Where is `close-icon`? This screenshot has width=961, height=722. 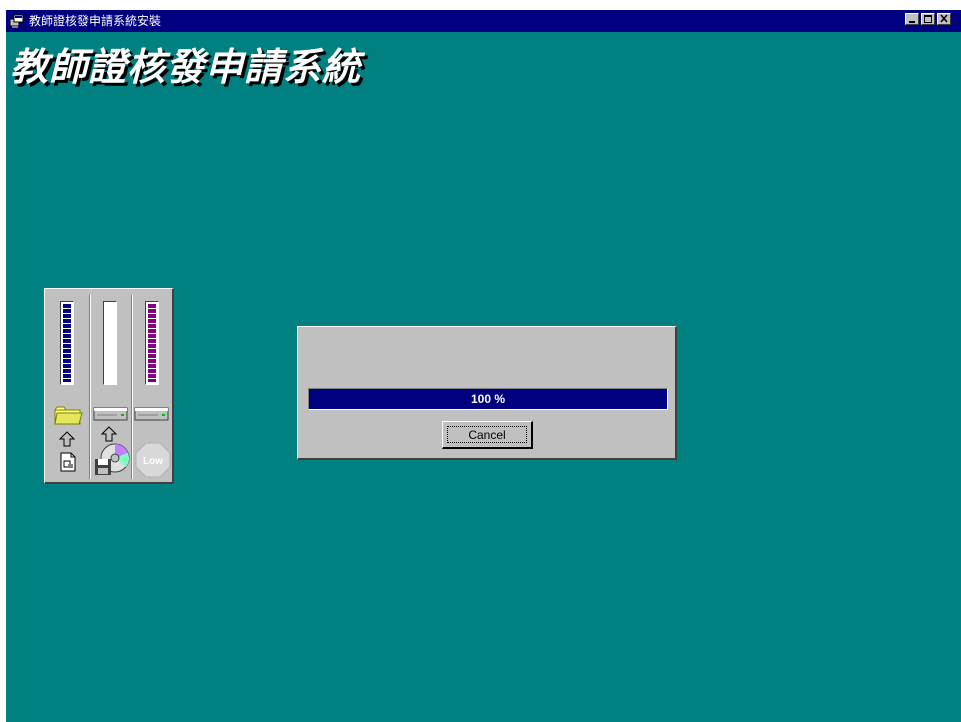 close-icon is located at coordinates (944, 18).